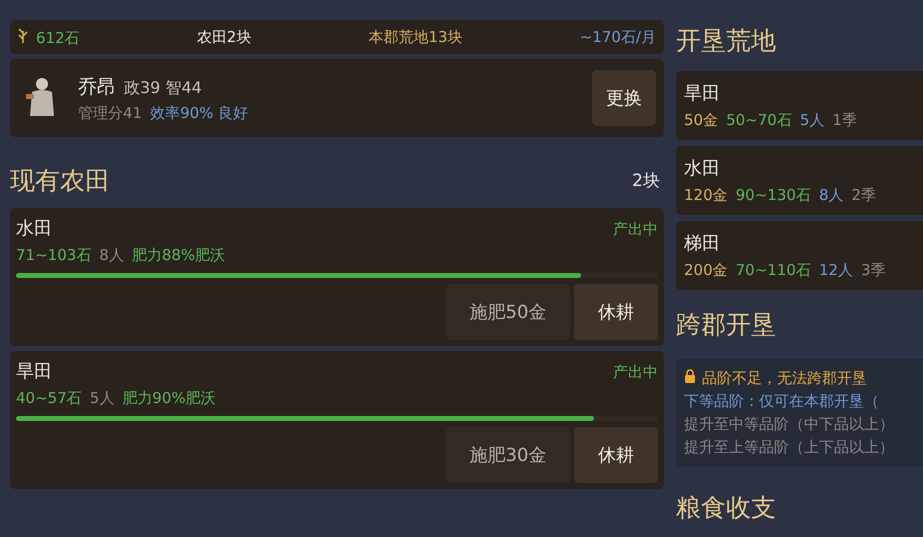  Describe the element at coordinates (799, 255) in the screenshot. I see `reclaim-card: 梯田 200金 70~110石 12人 3季` at that location.